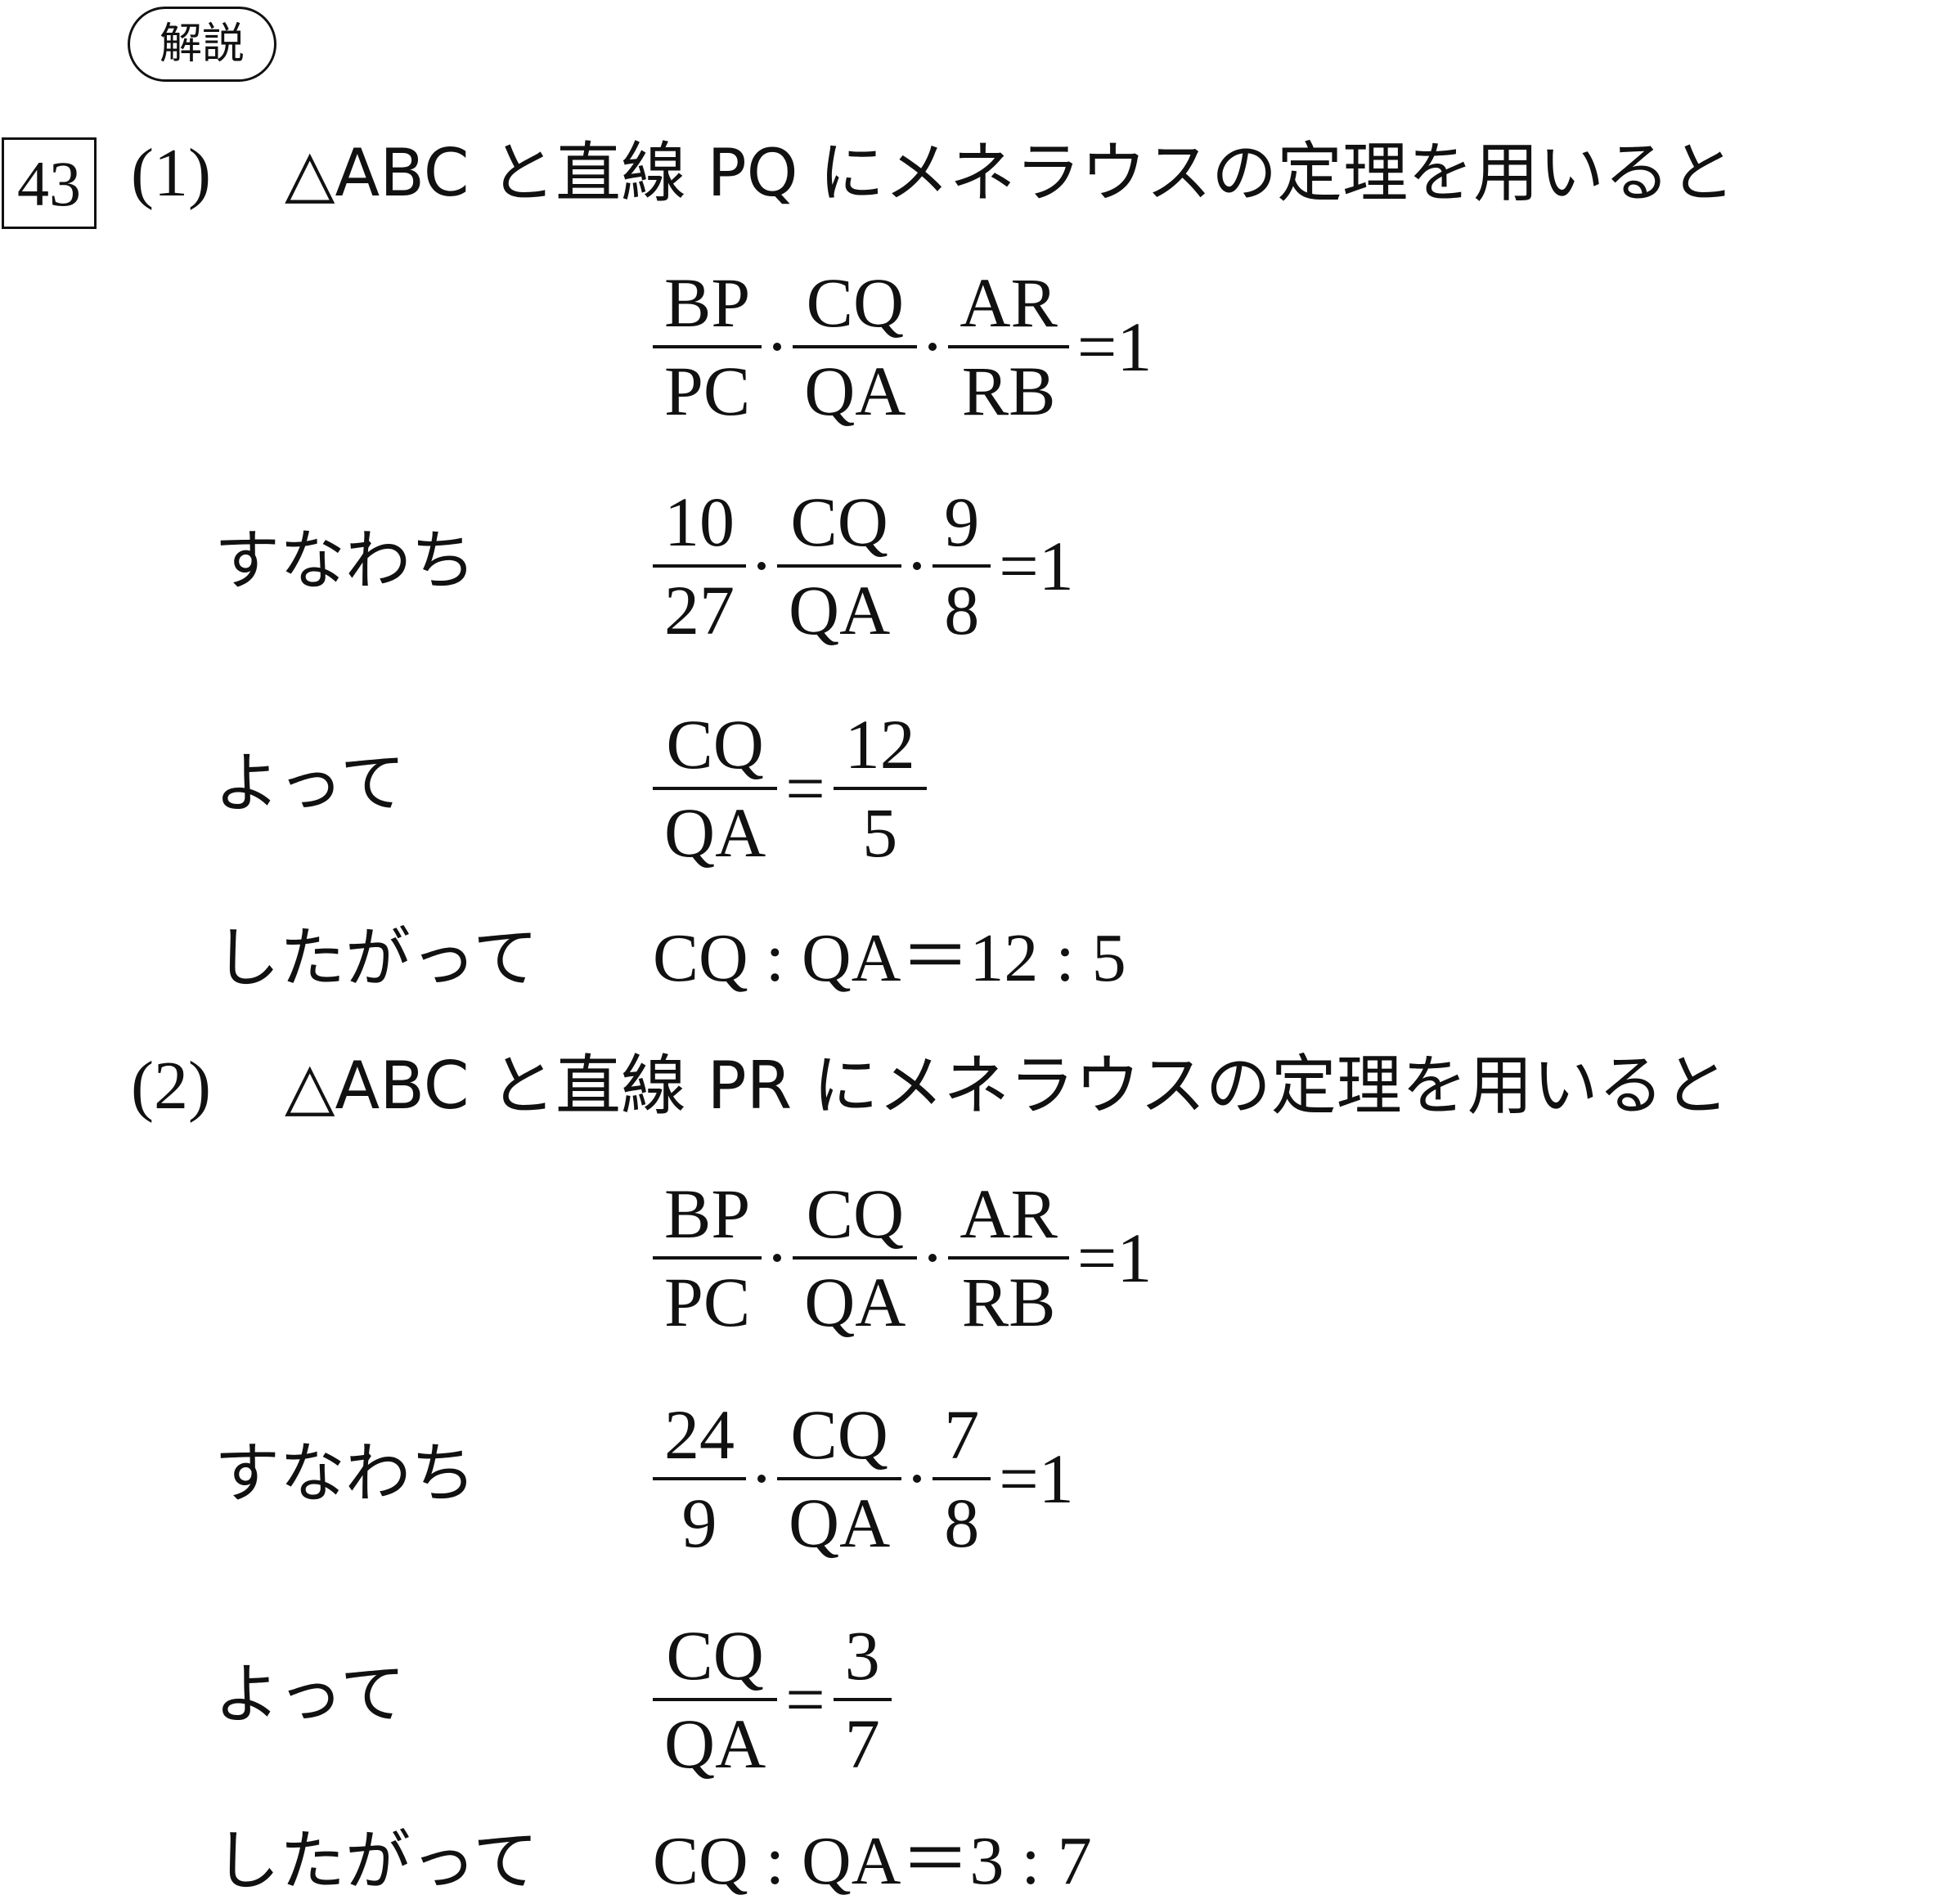 The width and height of the screenshot is (1937, 1904). I want to click on part-1-ratio-equation: CQ QA = 12 5, so click(790, 789).